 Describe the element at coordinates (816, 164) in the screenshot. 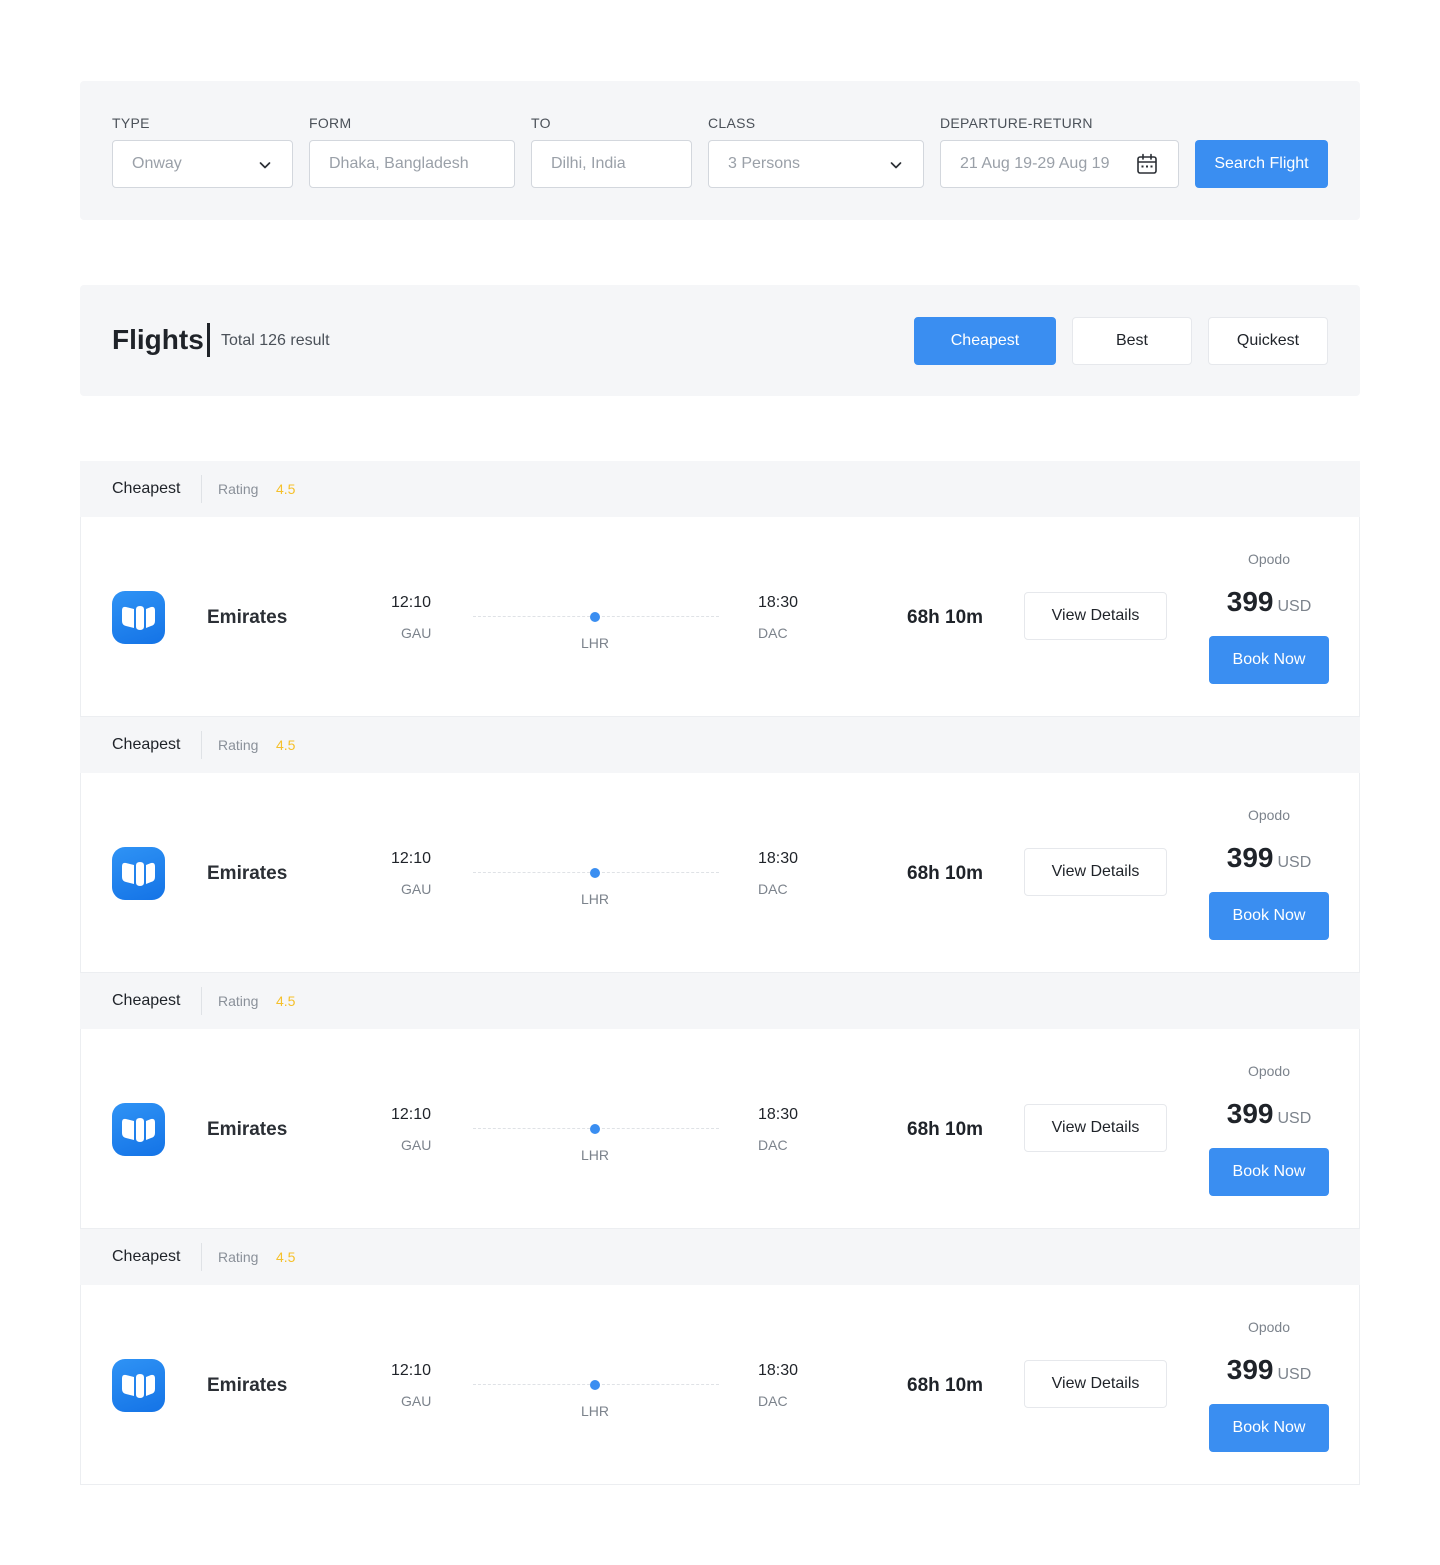

I see `class-select: 3 Persons` at that location.